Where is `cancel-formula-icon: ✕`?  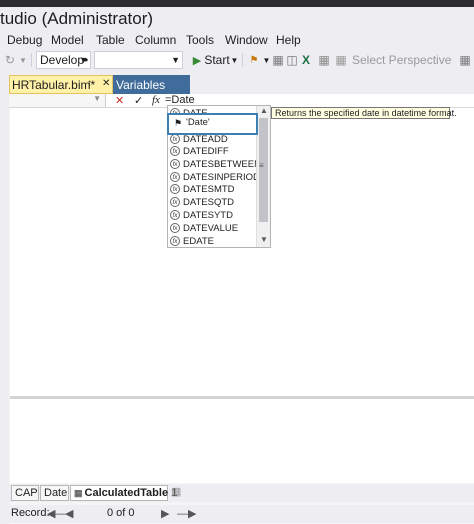
cancel-formula-icon: ✕ is located at coordinates (119, 100).